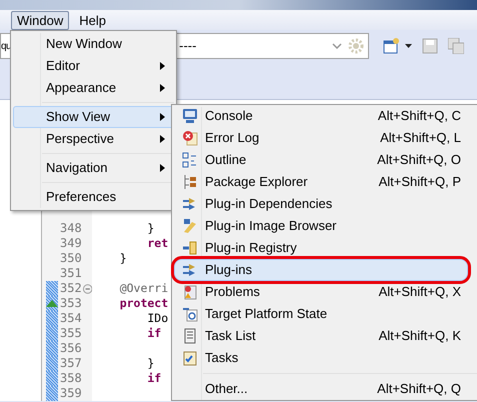  I want to click on menu-item: New Window, so click(93, 44).